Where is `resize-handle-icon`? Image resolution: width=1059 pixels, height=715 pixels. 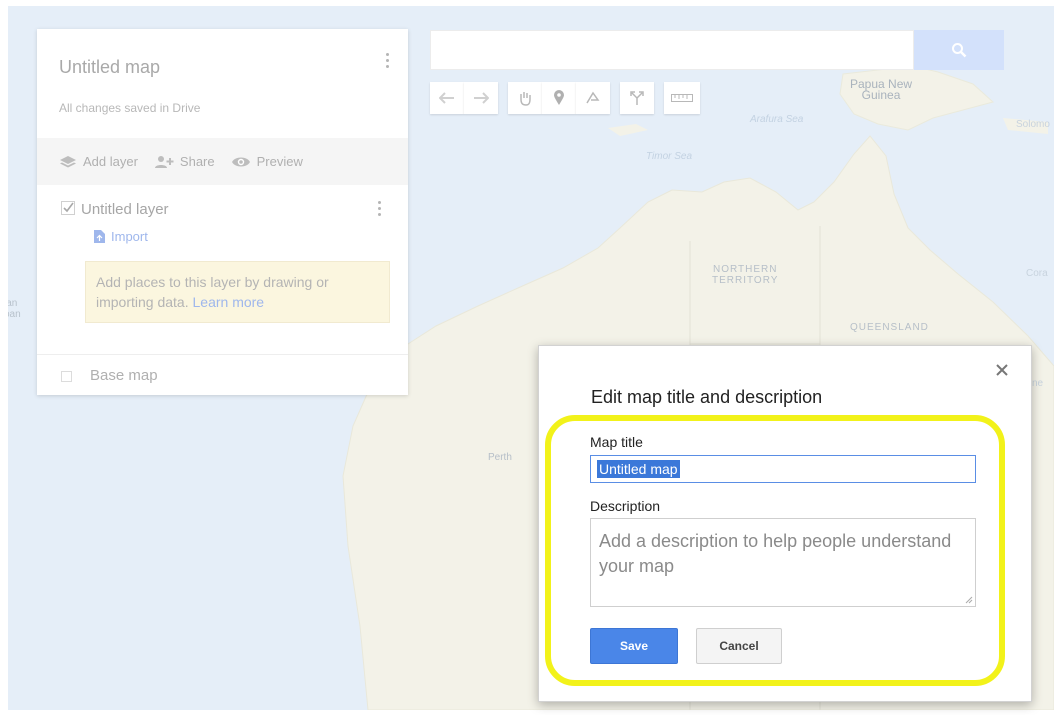
resize-handle-icon is located at coordinates (969, 600).